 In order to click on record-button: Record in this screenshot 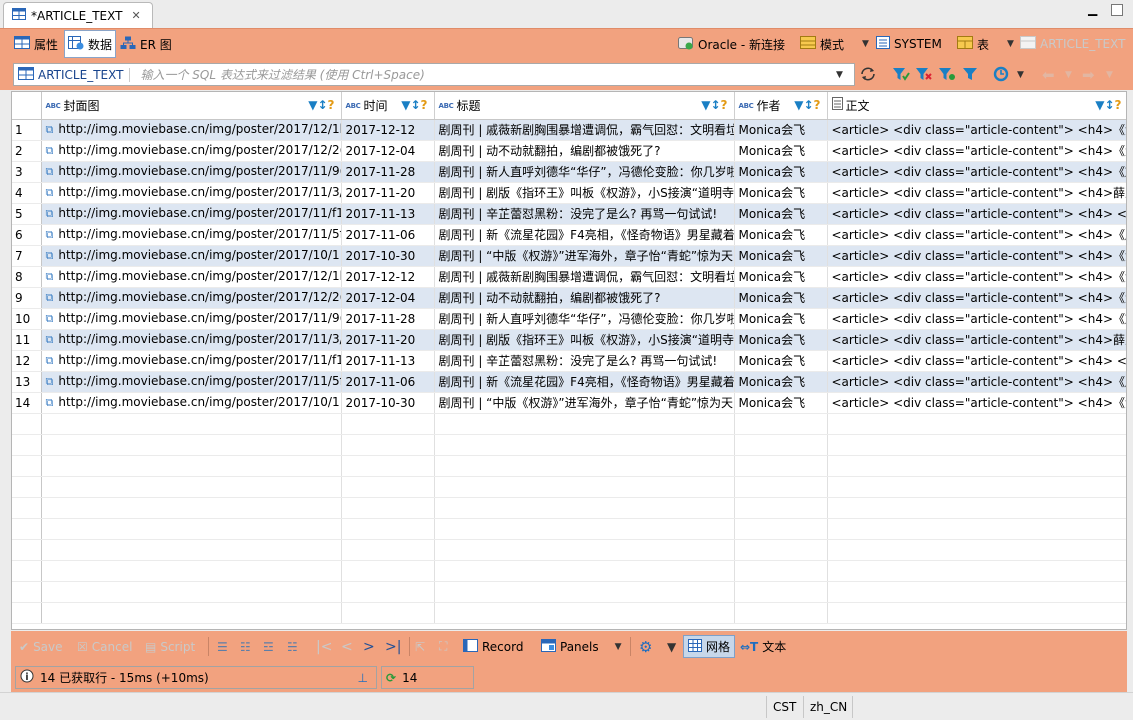, I will do `click(493, 646)`.